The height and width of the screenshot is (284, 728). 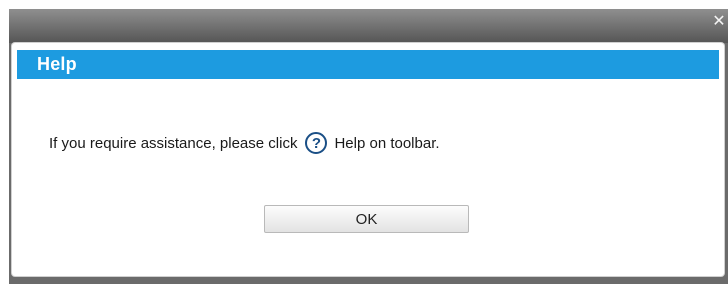 What do you see at coordinates (316, 143) in the screenshot?
I see `help-circle-icon: ?` at bounding box center [316, 143].